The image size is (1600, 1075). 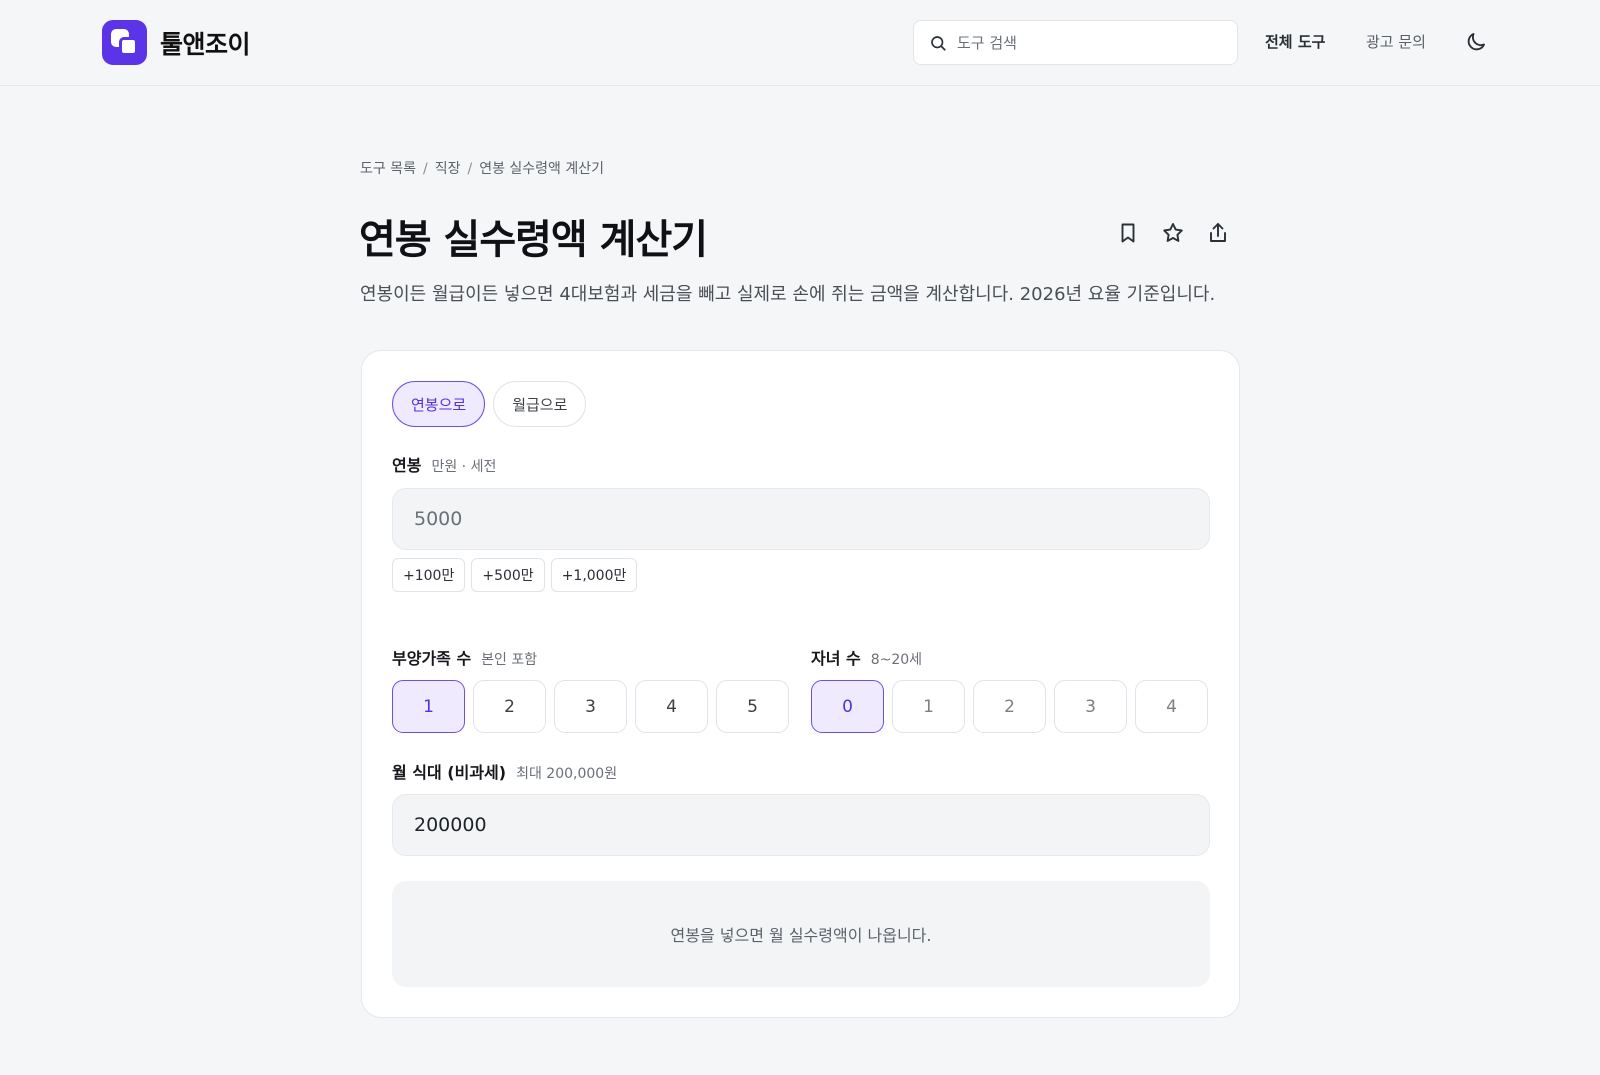 I want to click on salary-label: 연봉 만원 · 세전, so click(x=444, y=464).